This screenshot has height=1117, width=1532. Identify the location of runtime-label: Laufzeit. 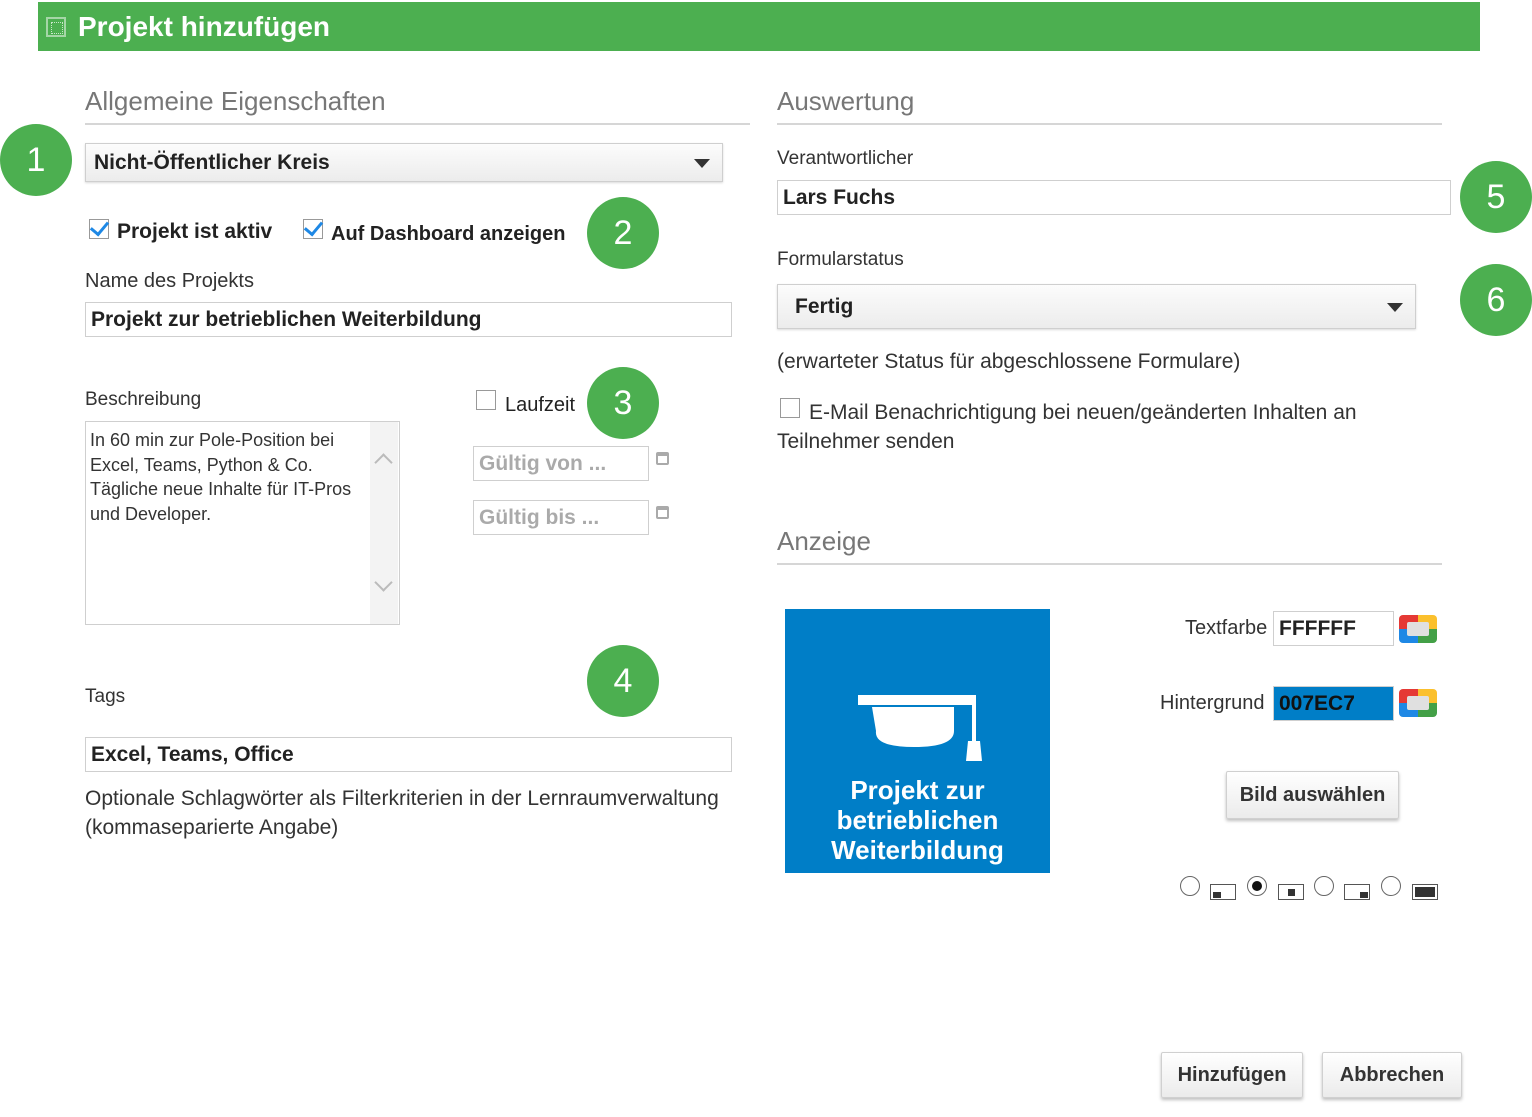
(540, 405).